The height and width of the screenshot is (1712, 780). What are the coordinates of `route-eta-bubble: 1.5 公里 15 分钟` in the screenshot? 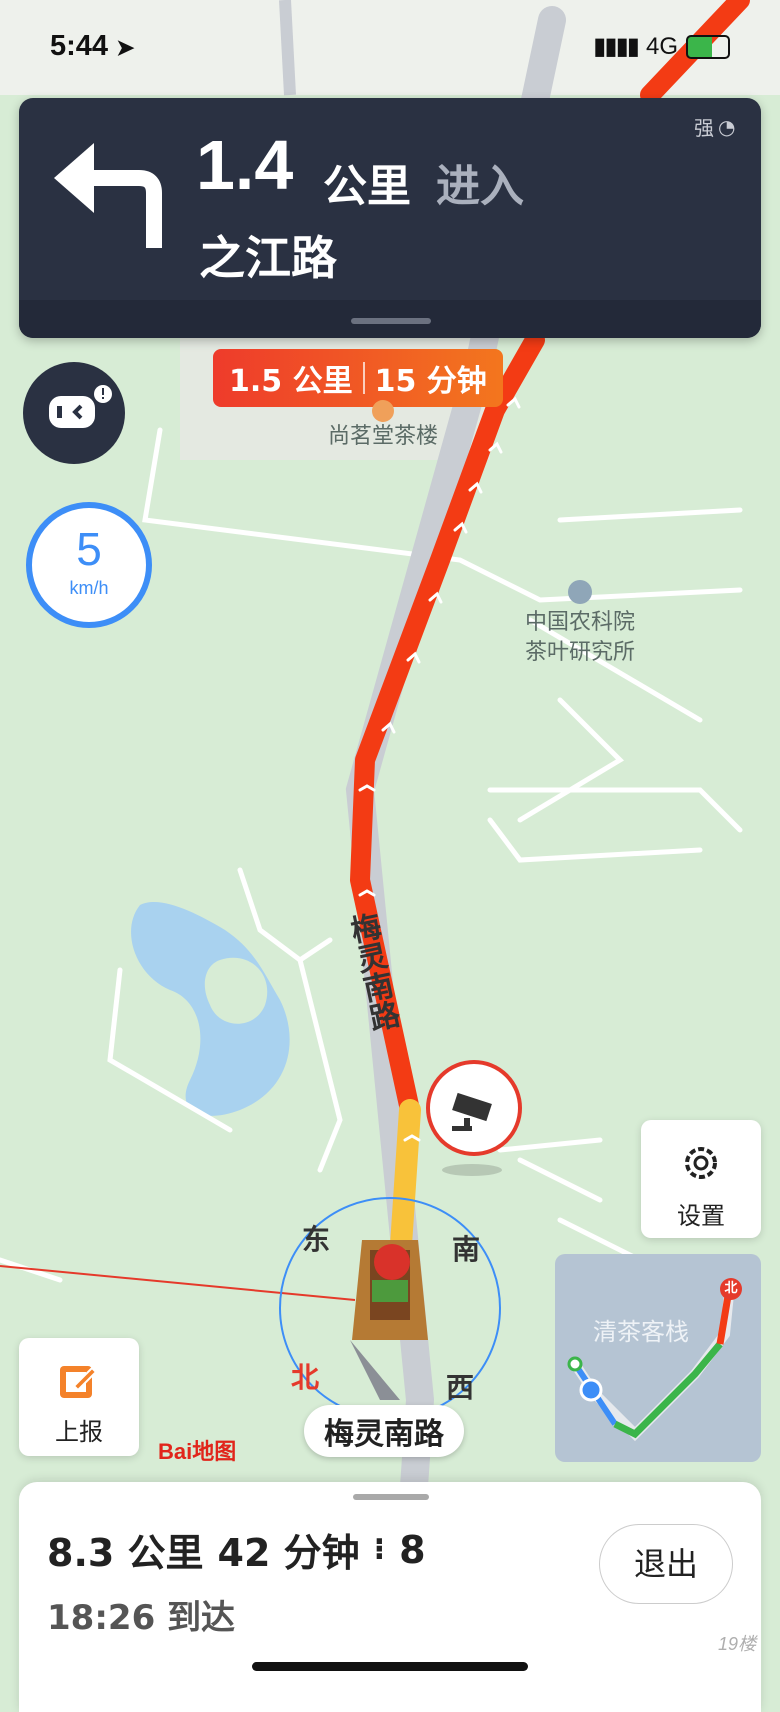 It's located at (358, 378).